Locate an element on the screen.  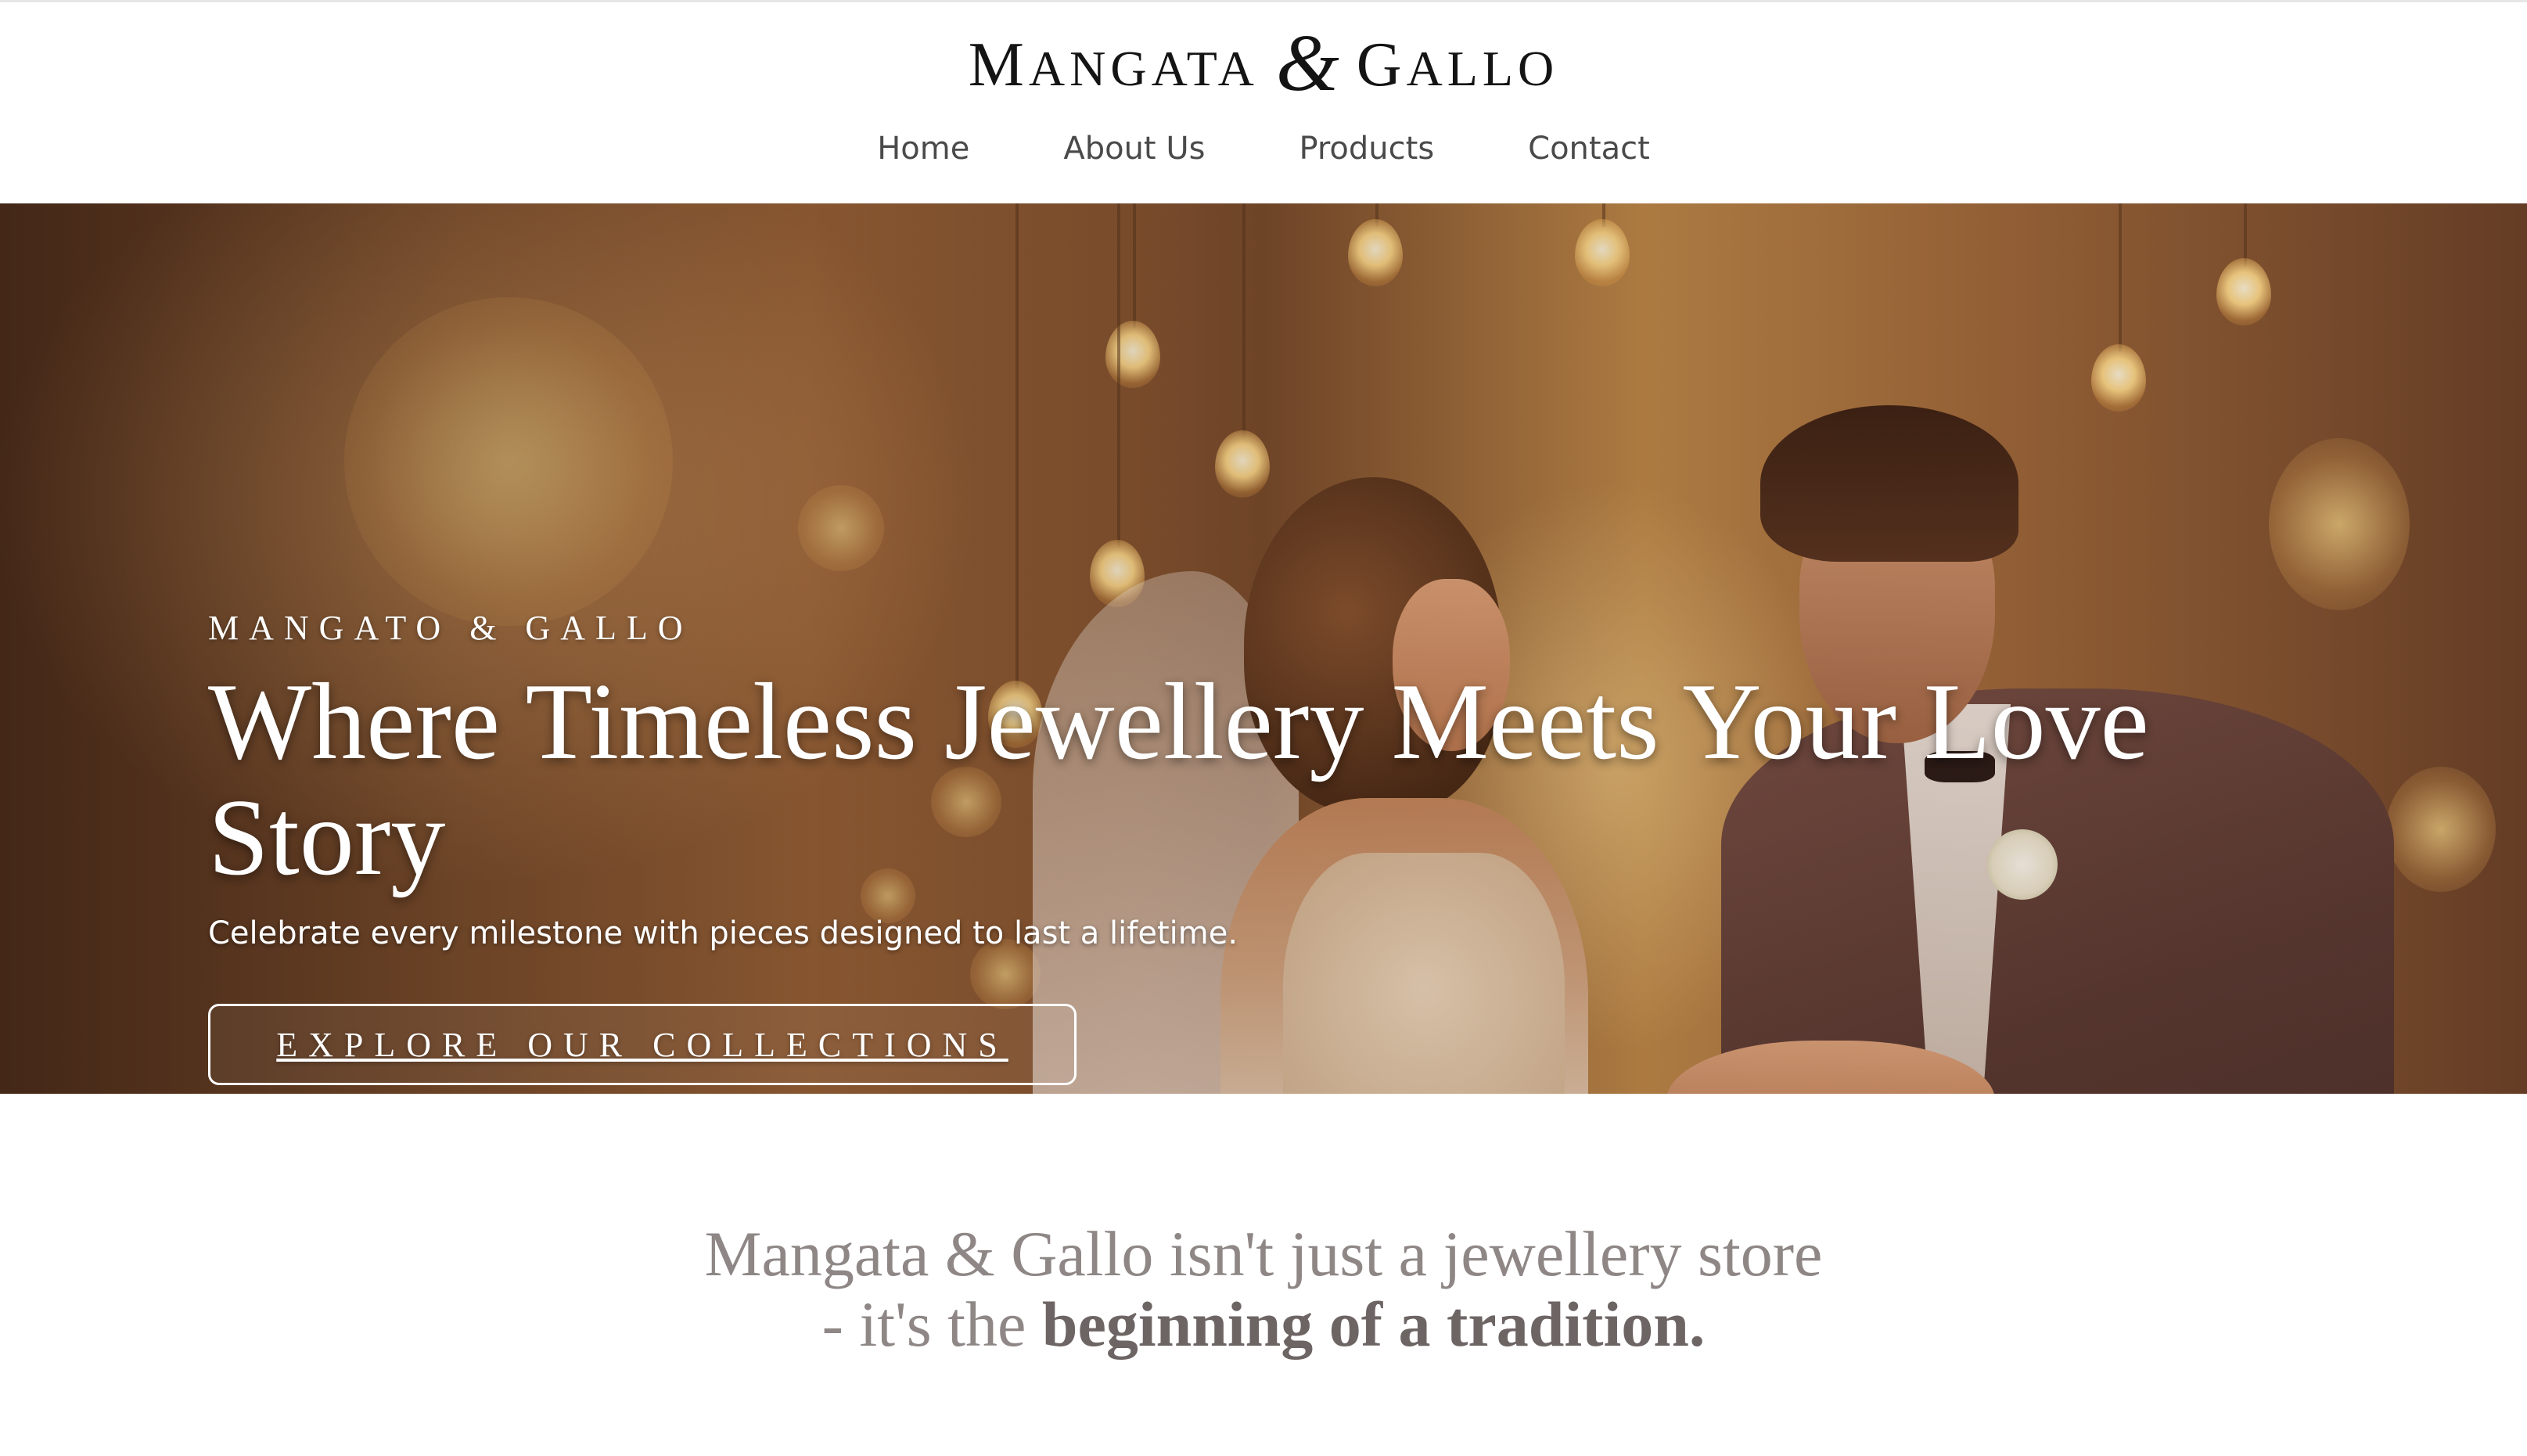
explore-collections-button: EXPLORE OUR COLLECTIONS is located at coordinates (642, 1044).